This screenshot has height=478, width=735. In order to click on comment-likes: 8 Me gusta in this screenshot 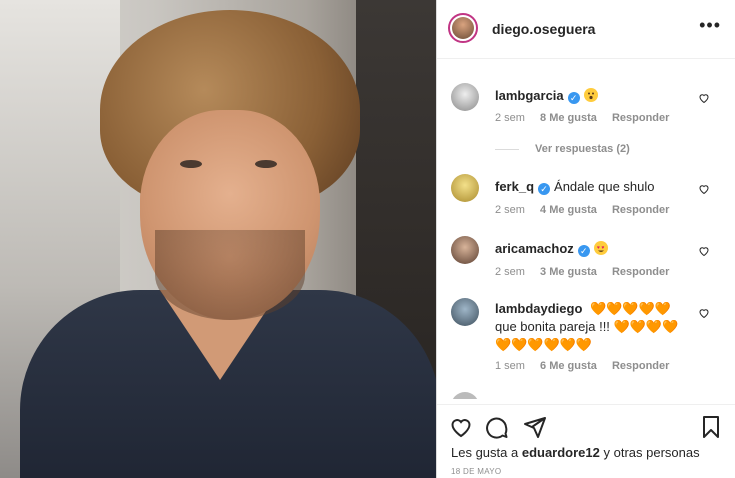, I will do `click(568, 118)`.